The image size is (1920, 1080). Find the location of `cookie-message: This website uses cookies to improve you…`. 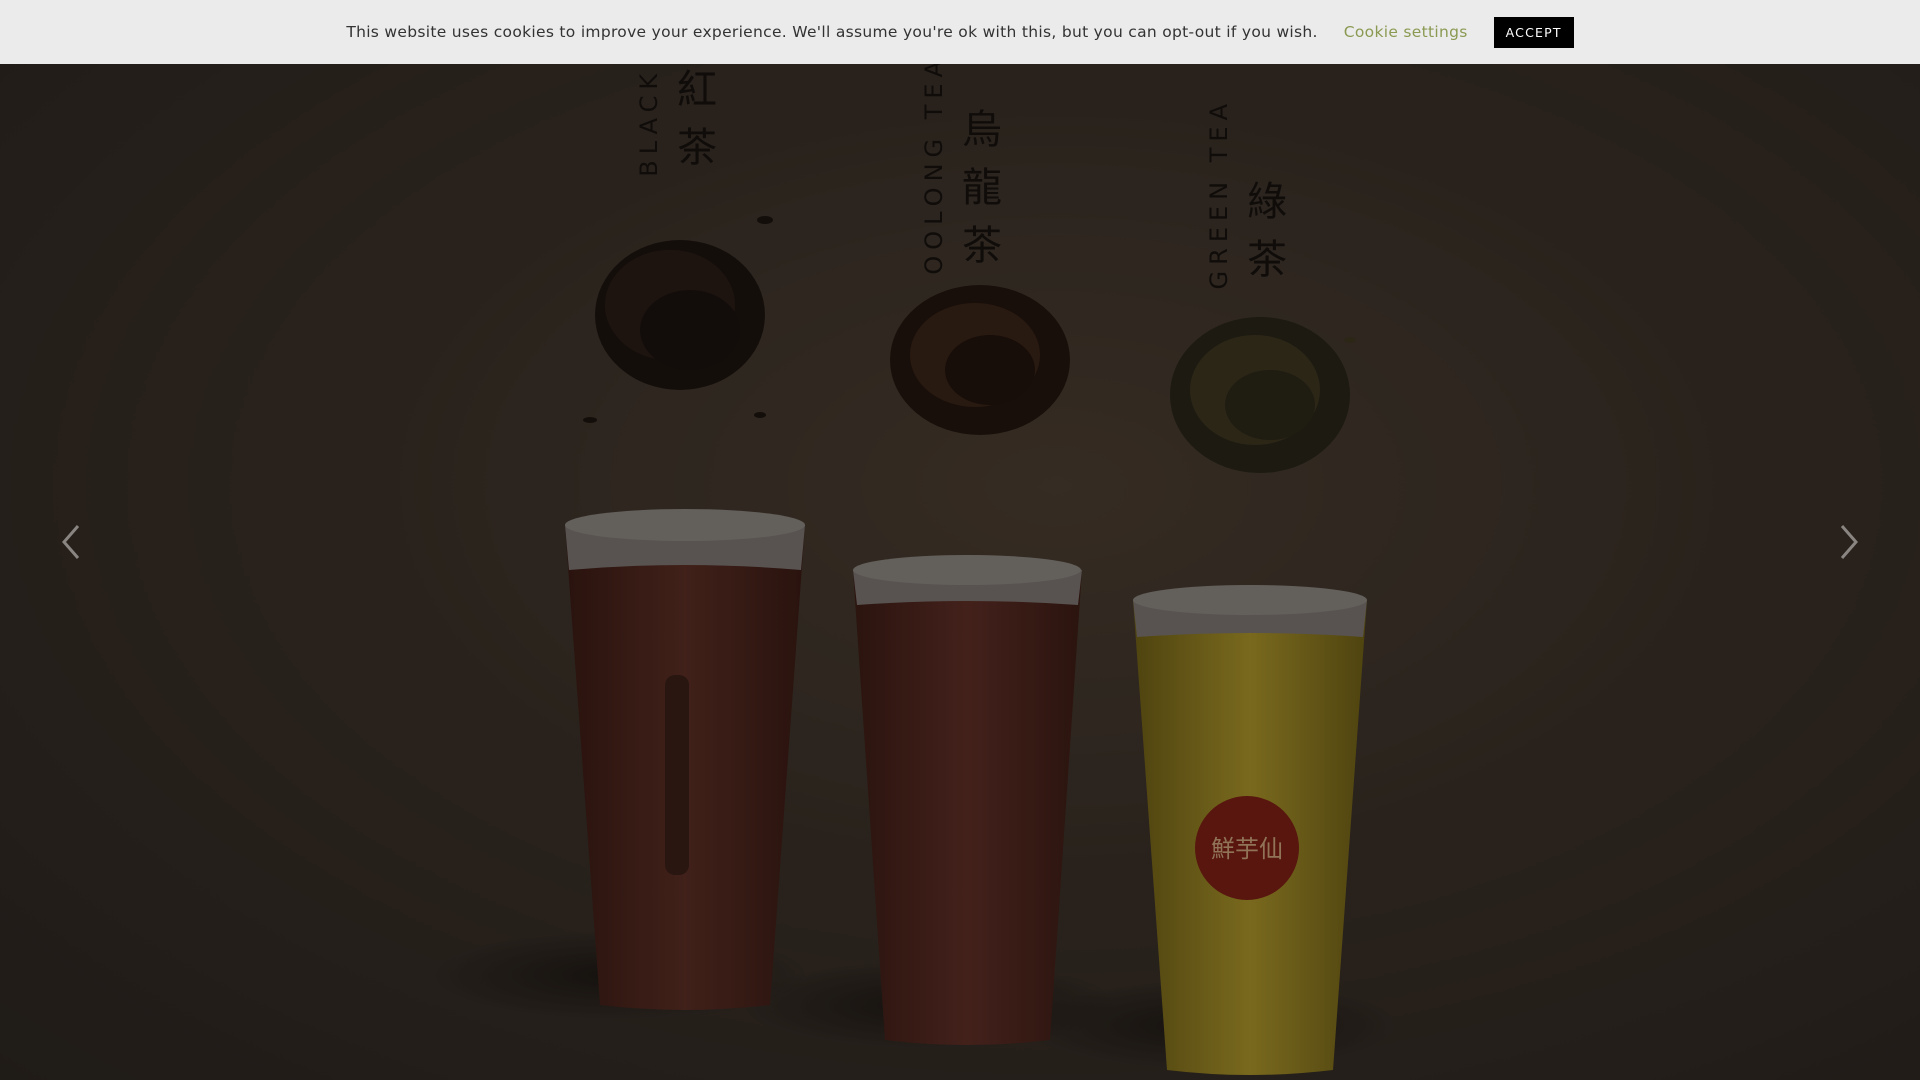

cookie-message: This website uses cookies to improve you… is located at coordinates (832, 32).